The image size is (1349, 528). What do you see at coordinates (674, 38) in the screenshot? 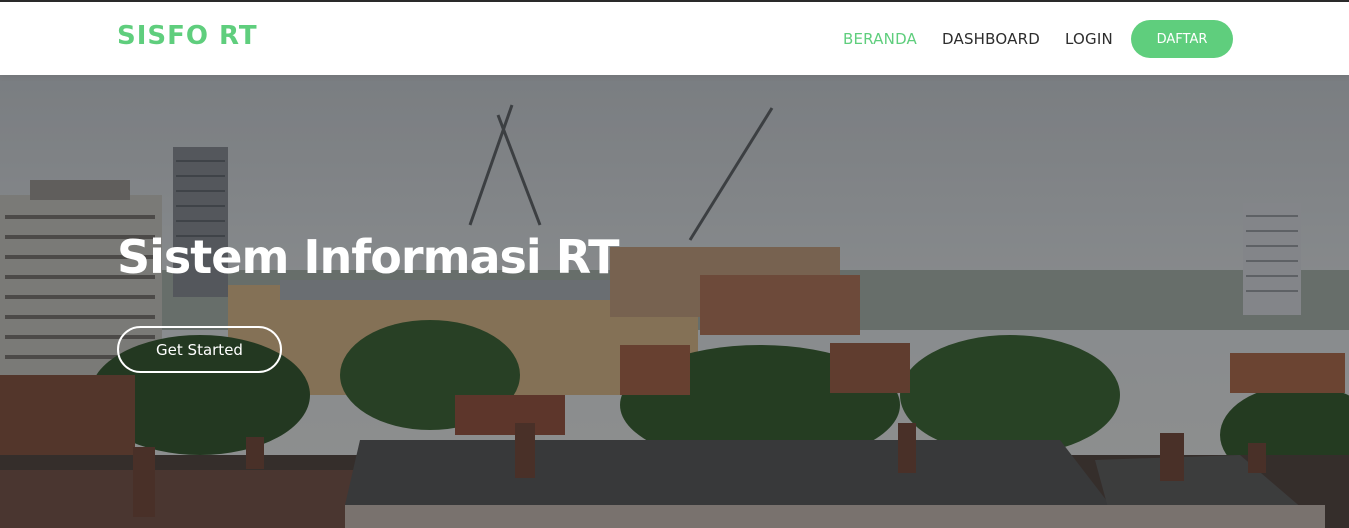
I see `navbar: SISFO RT BERANDA DASHBOARD LOGIN DAFTAR` at bounding box center [674, 38].